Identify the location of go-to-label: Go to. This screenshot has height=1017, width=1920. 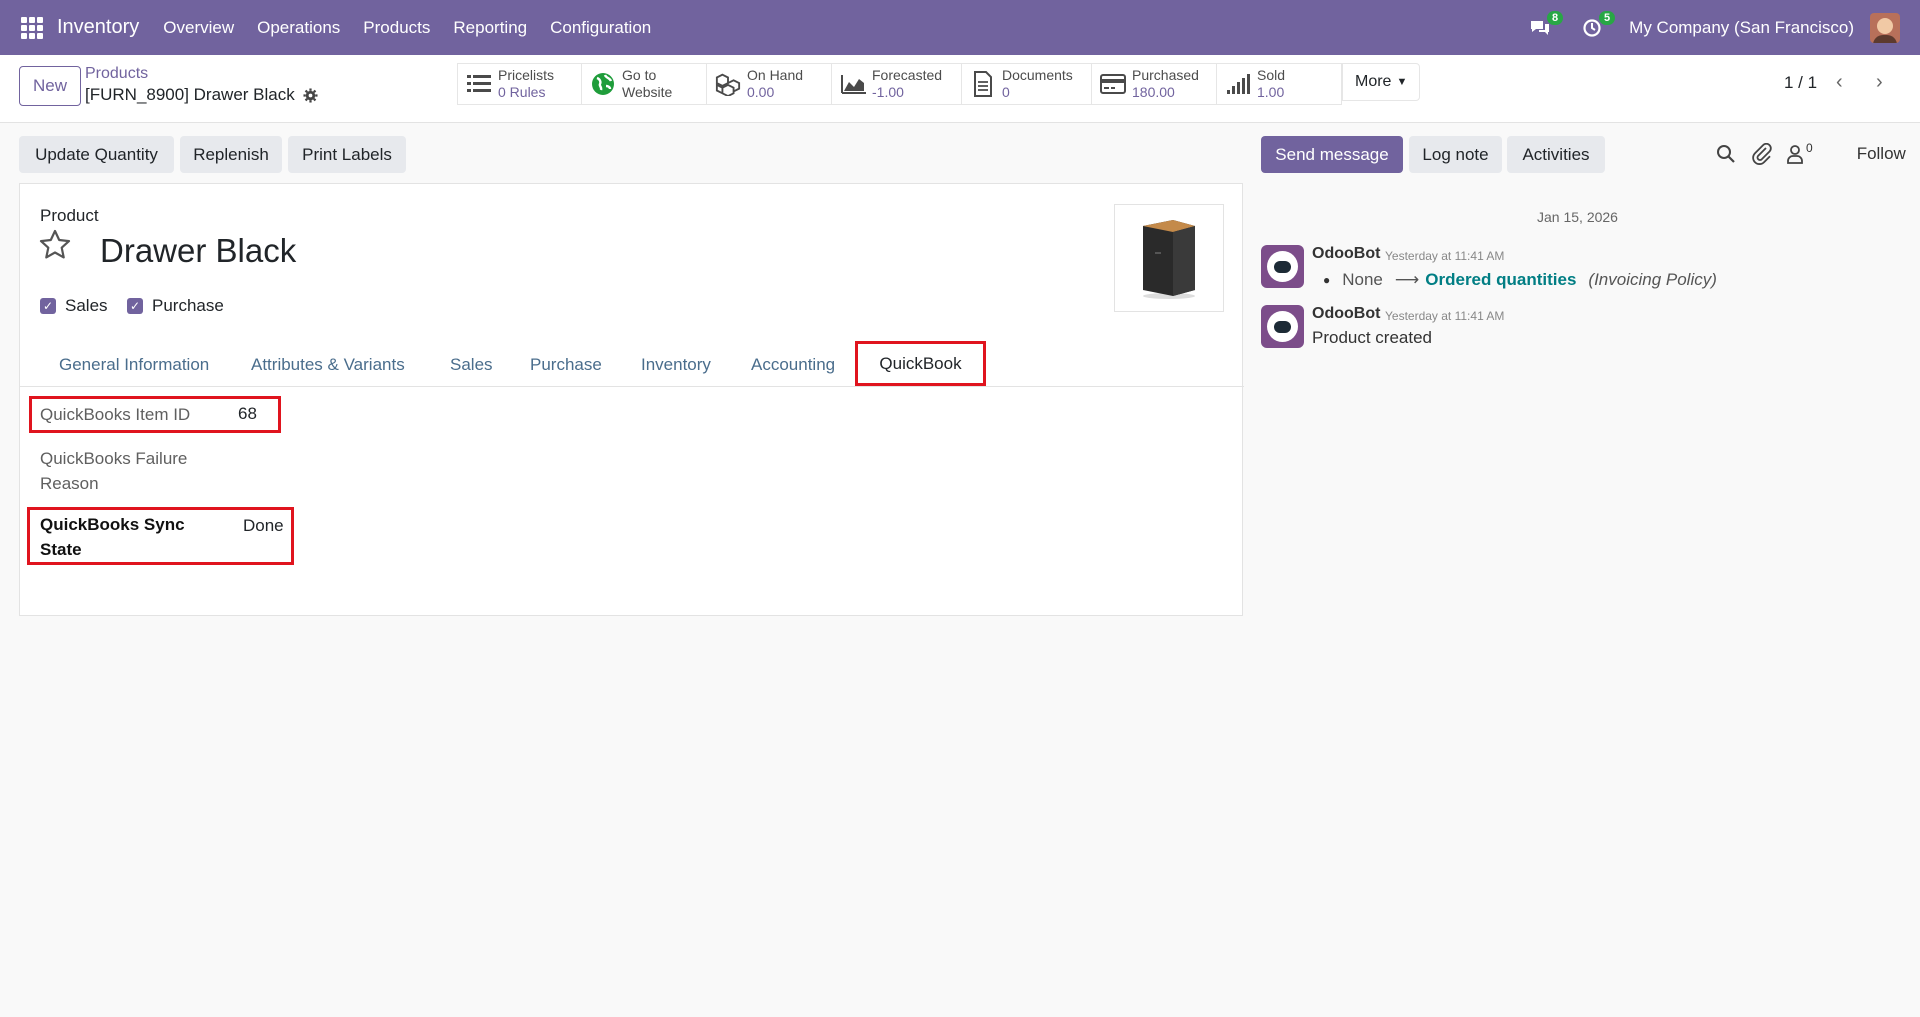
(639, 75).